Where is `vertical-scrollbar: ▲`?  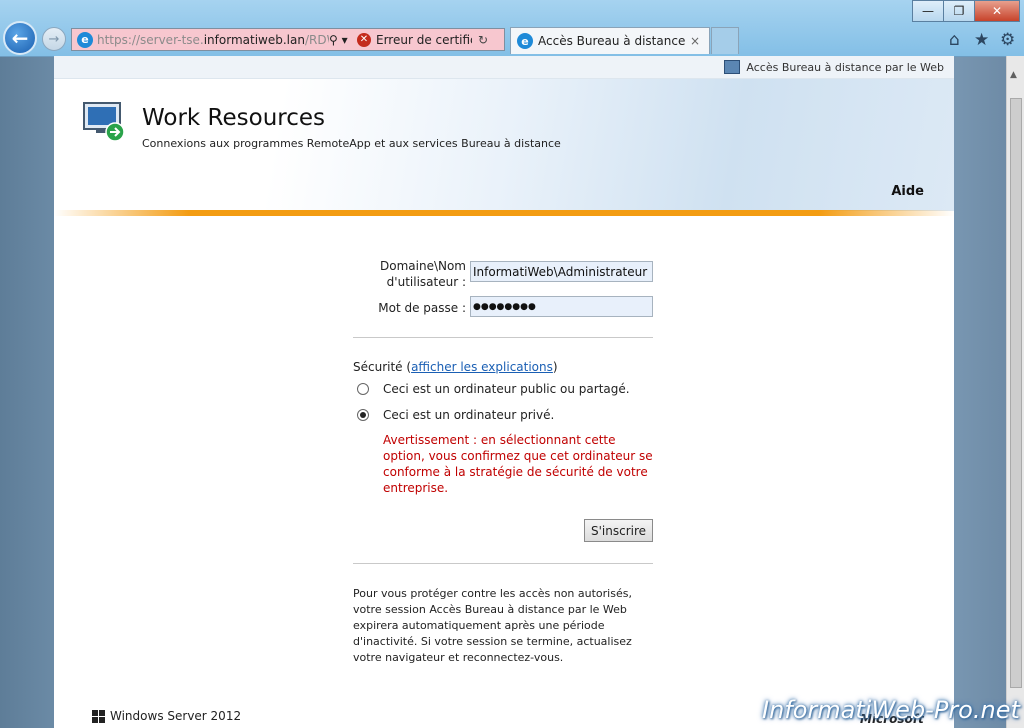
vertical-scrollbar: ▲ is located at coordinates (1015, 392).